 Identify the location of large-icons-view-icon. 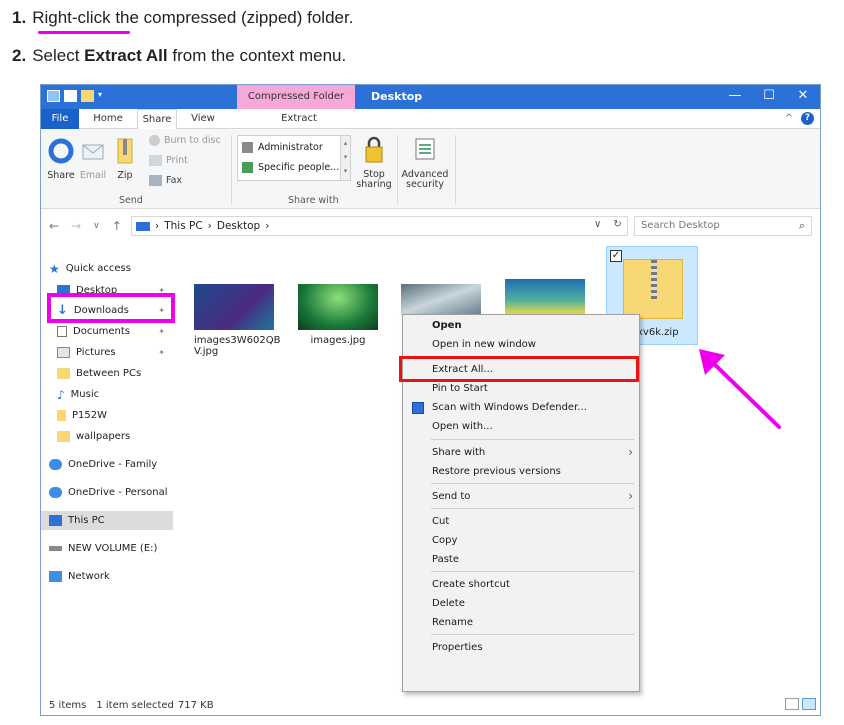
(809, 704).